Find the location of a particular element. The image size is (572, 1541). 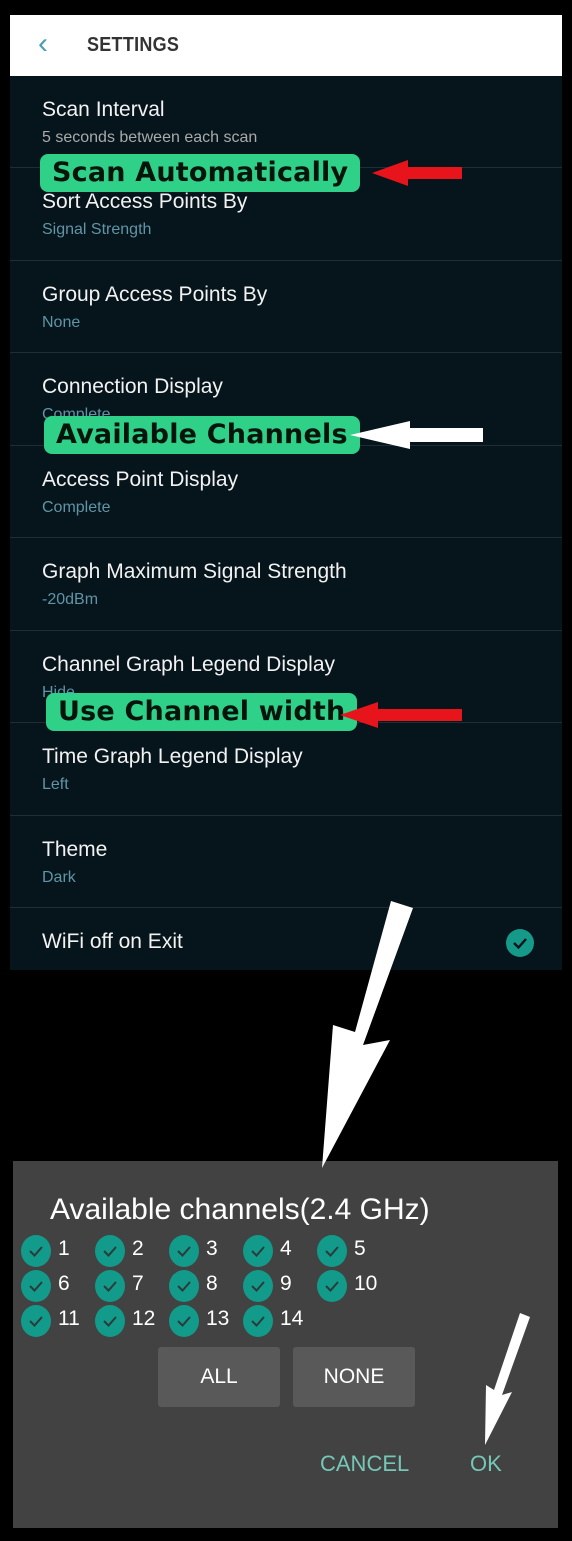

white-arrow-icon is located at coordinates (416, 435).